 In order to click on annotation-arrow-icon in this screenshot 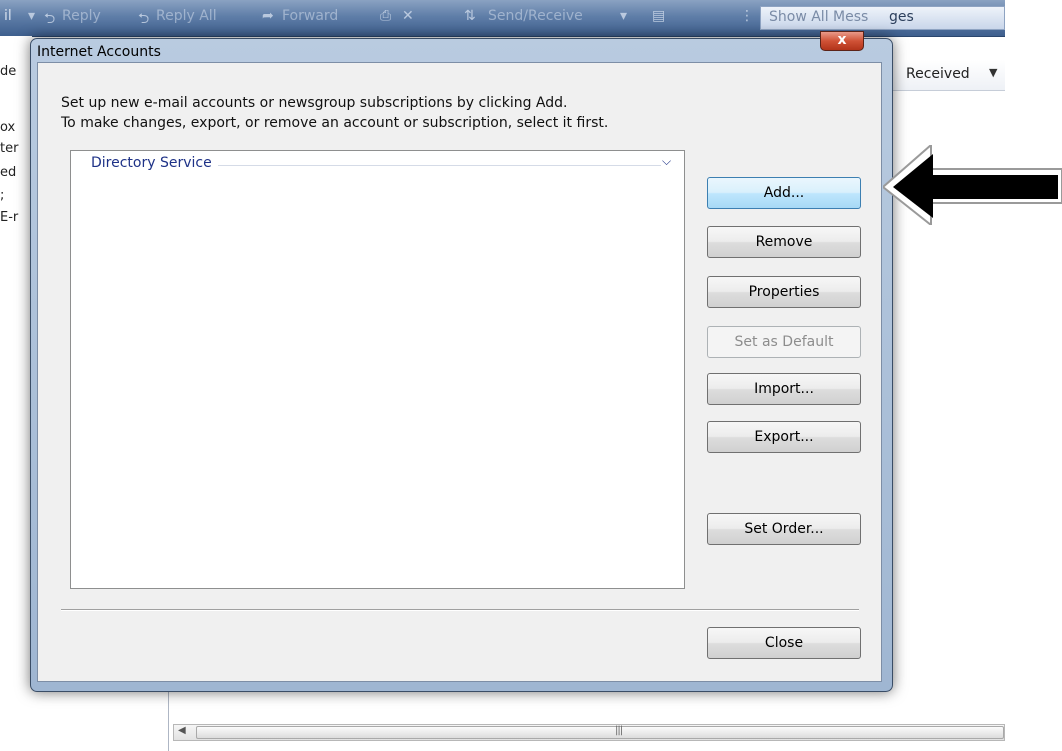, I will do `click(972, 185)`.